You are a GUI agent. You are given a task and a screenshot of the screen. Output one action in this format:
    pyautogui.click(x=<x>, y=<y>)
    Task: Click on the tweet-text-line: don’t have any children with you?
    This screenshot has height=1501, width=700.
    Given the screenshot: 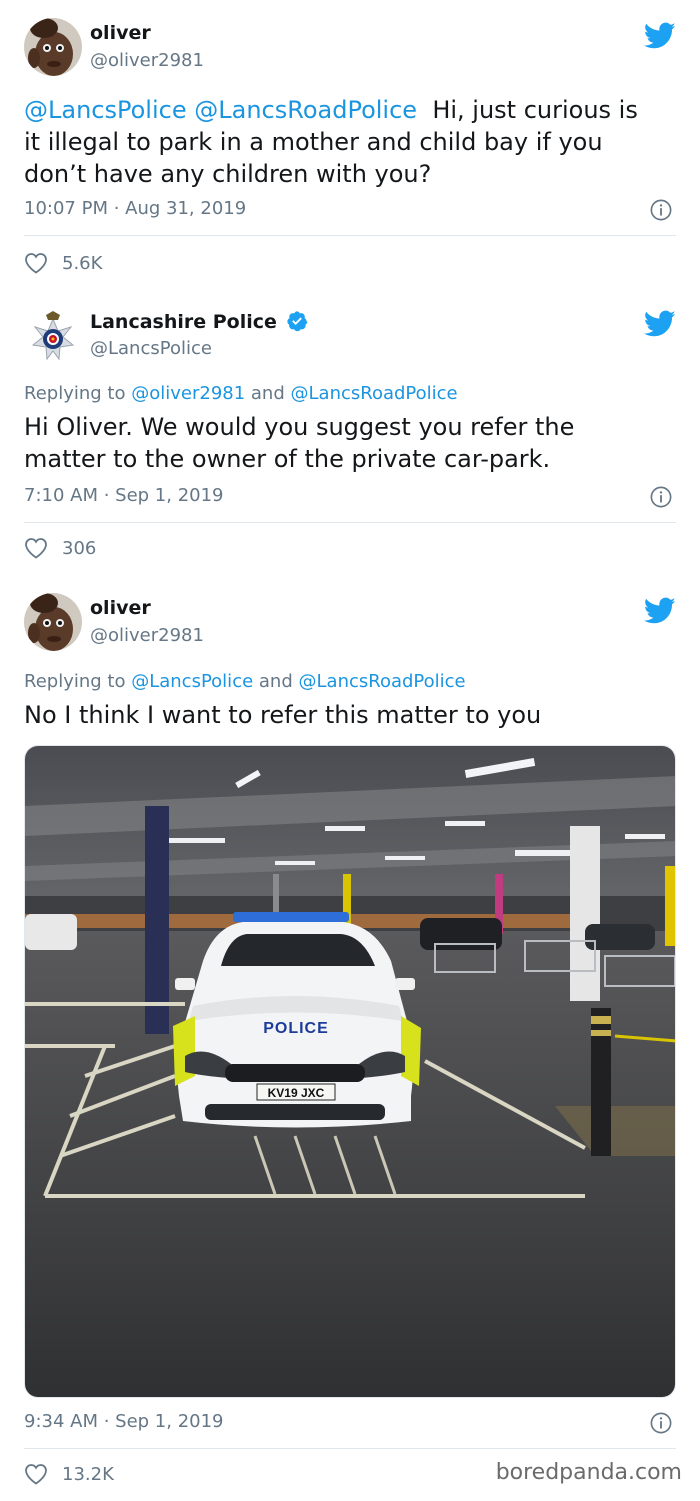 What is the action you would take?
    pyautogui.click(x=228, y=174)
    